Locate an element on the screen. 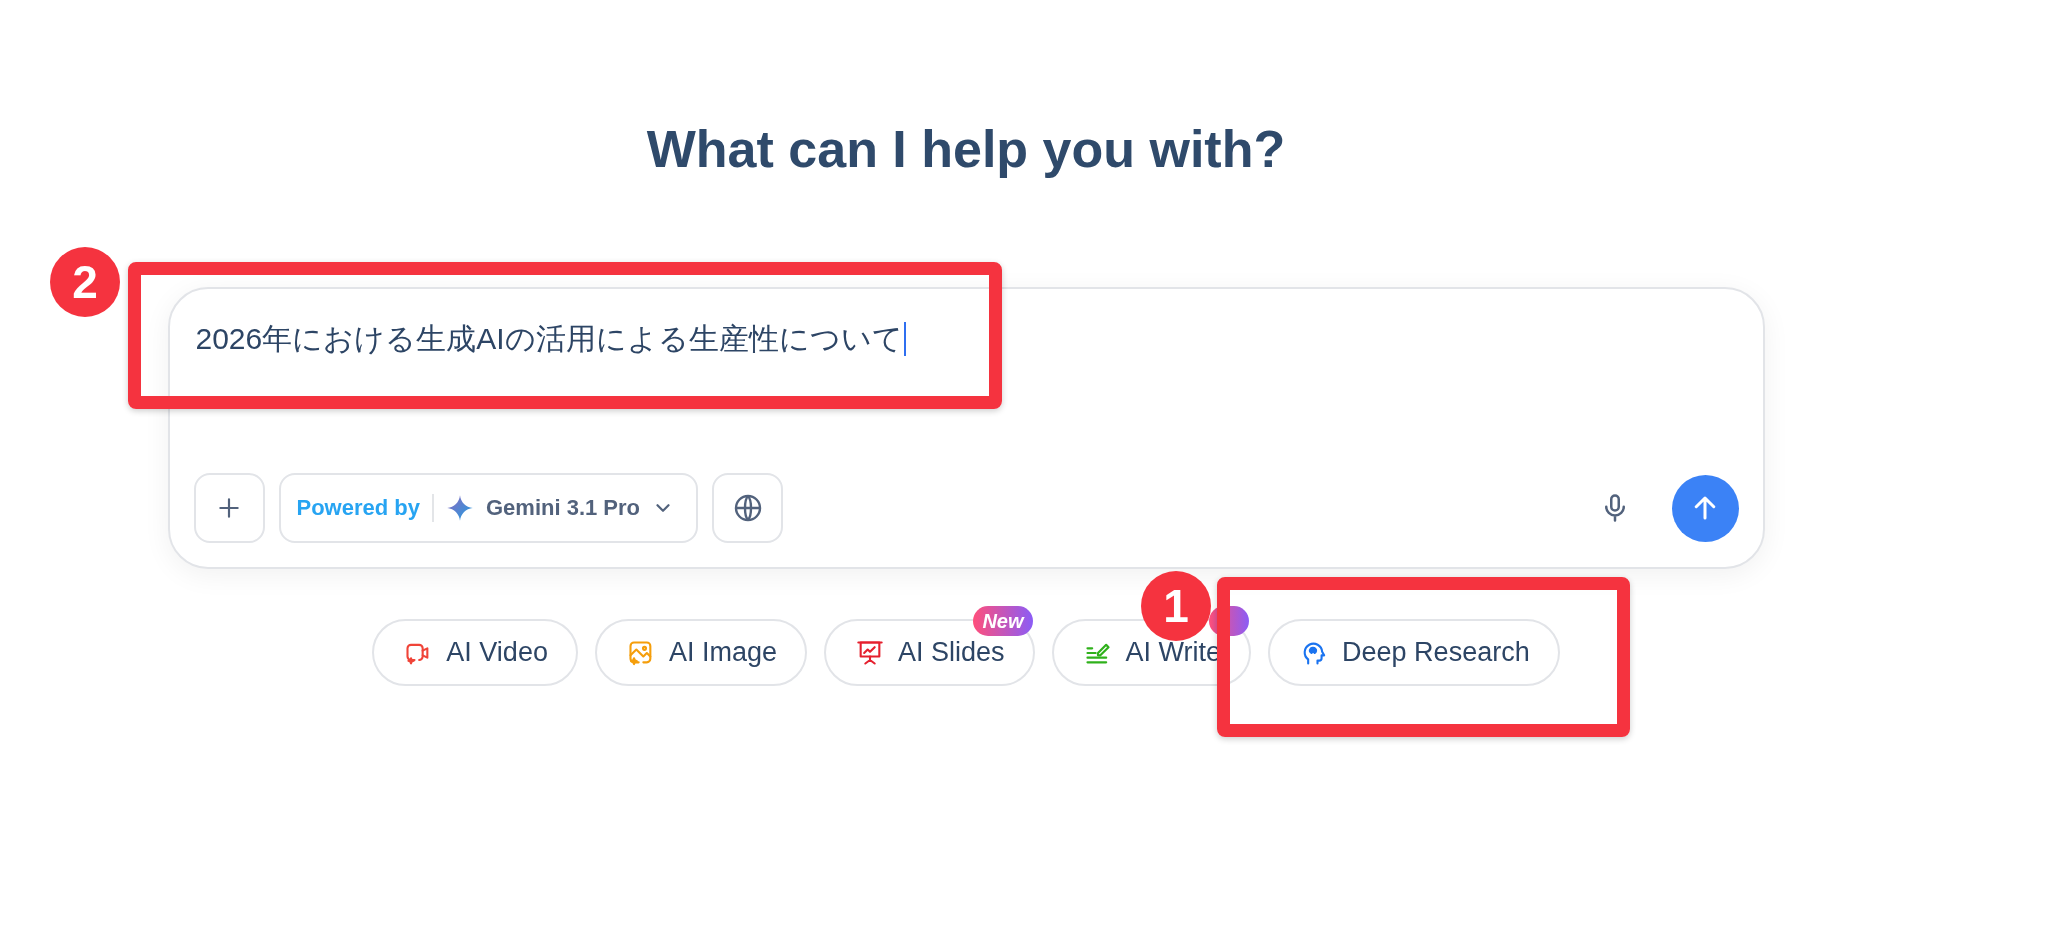 The image size is (2056, 926). sparkle-icon is located at coordinates (460, 508).